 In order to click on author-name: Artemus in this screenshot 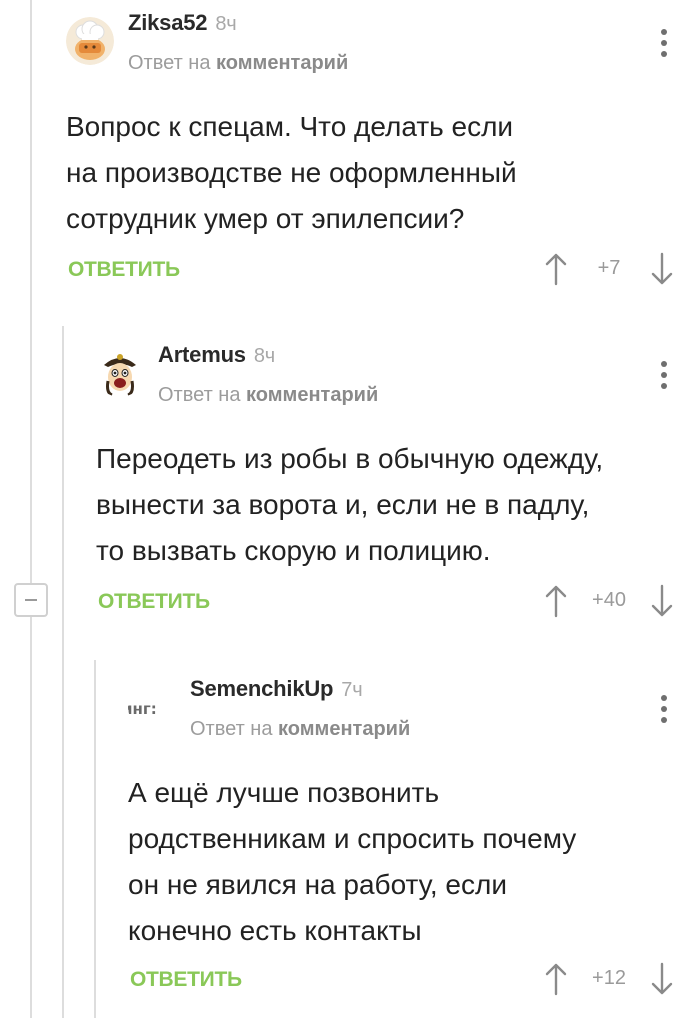, I will do `click(202, 354)`.